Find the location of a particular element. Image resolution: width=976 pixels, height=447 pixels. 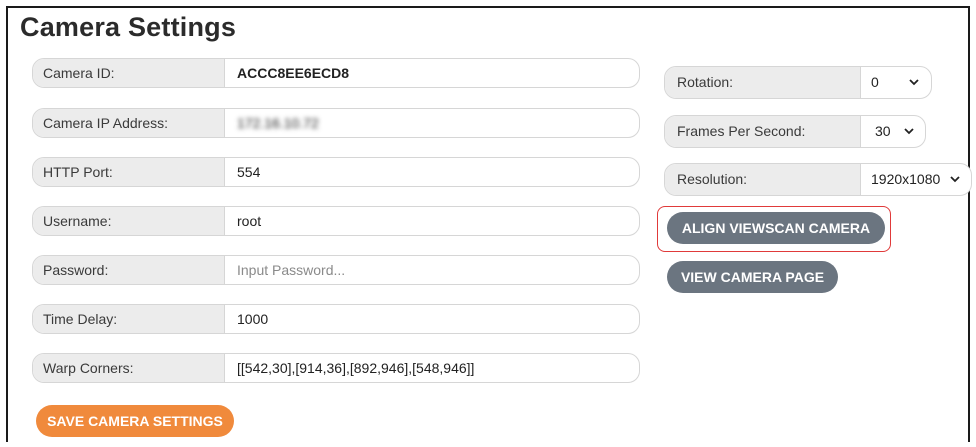

camera-ip-field: Camera IP Address: is located at coordinates (336, 123).